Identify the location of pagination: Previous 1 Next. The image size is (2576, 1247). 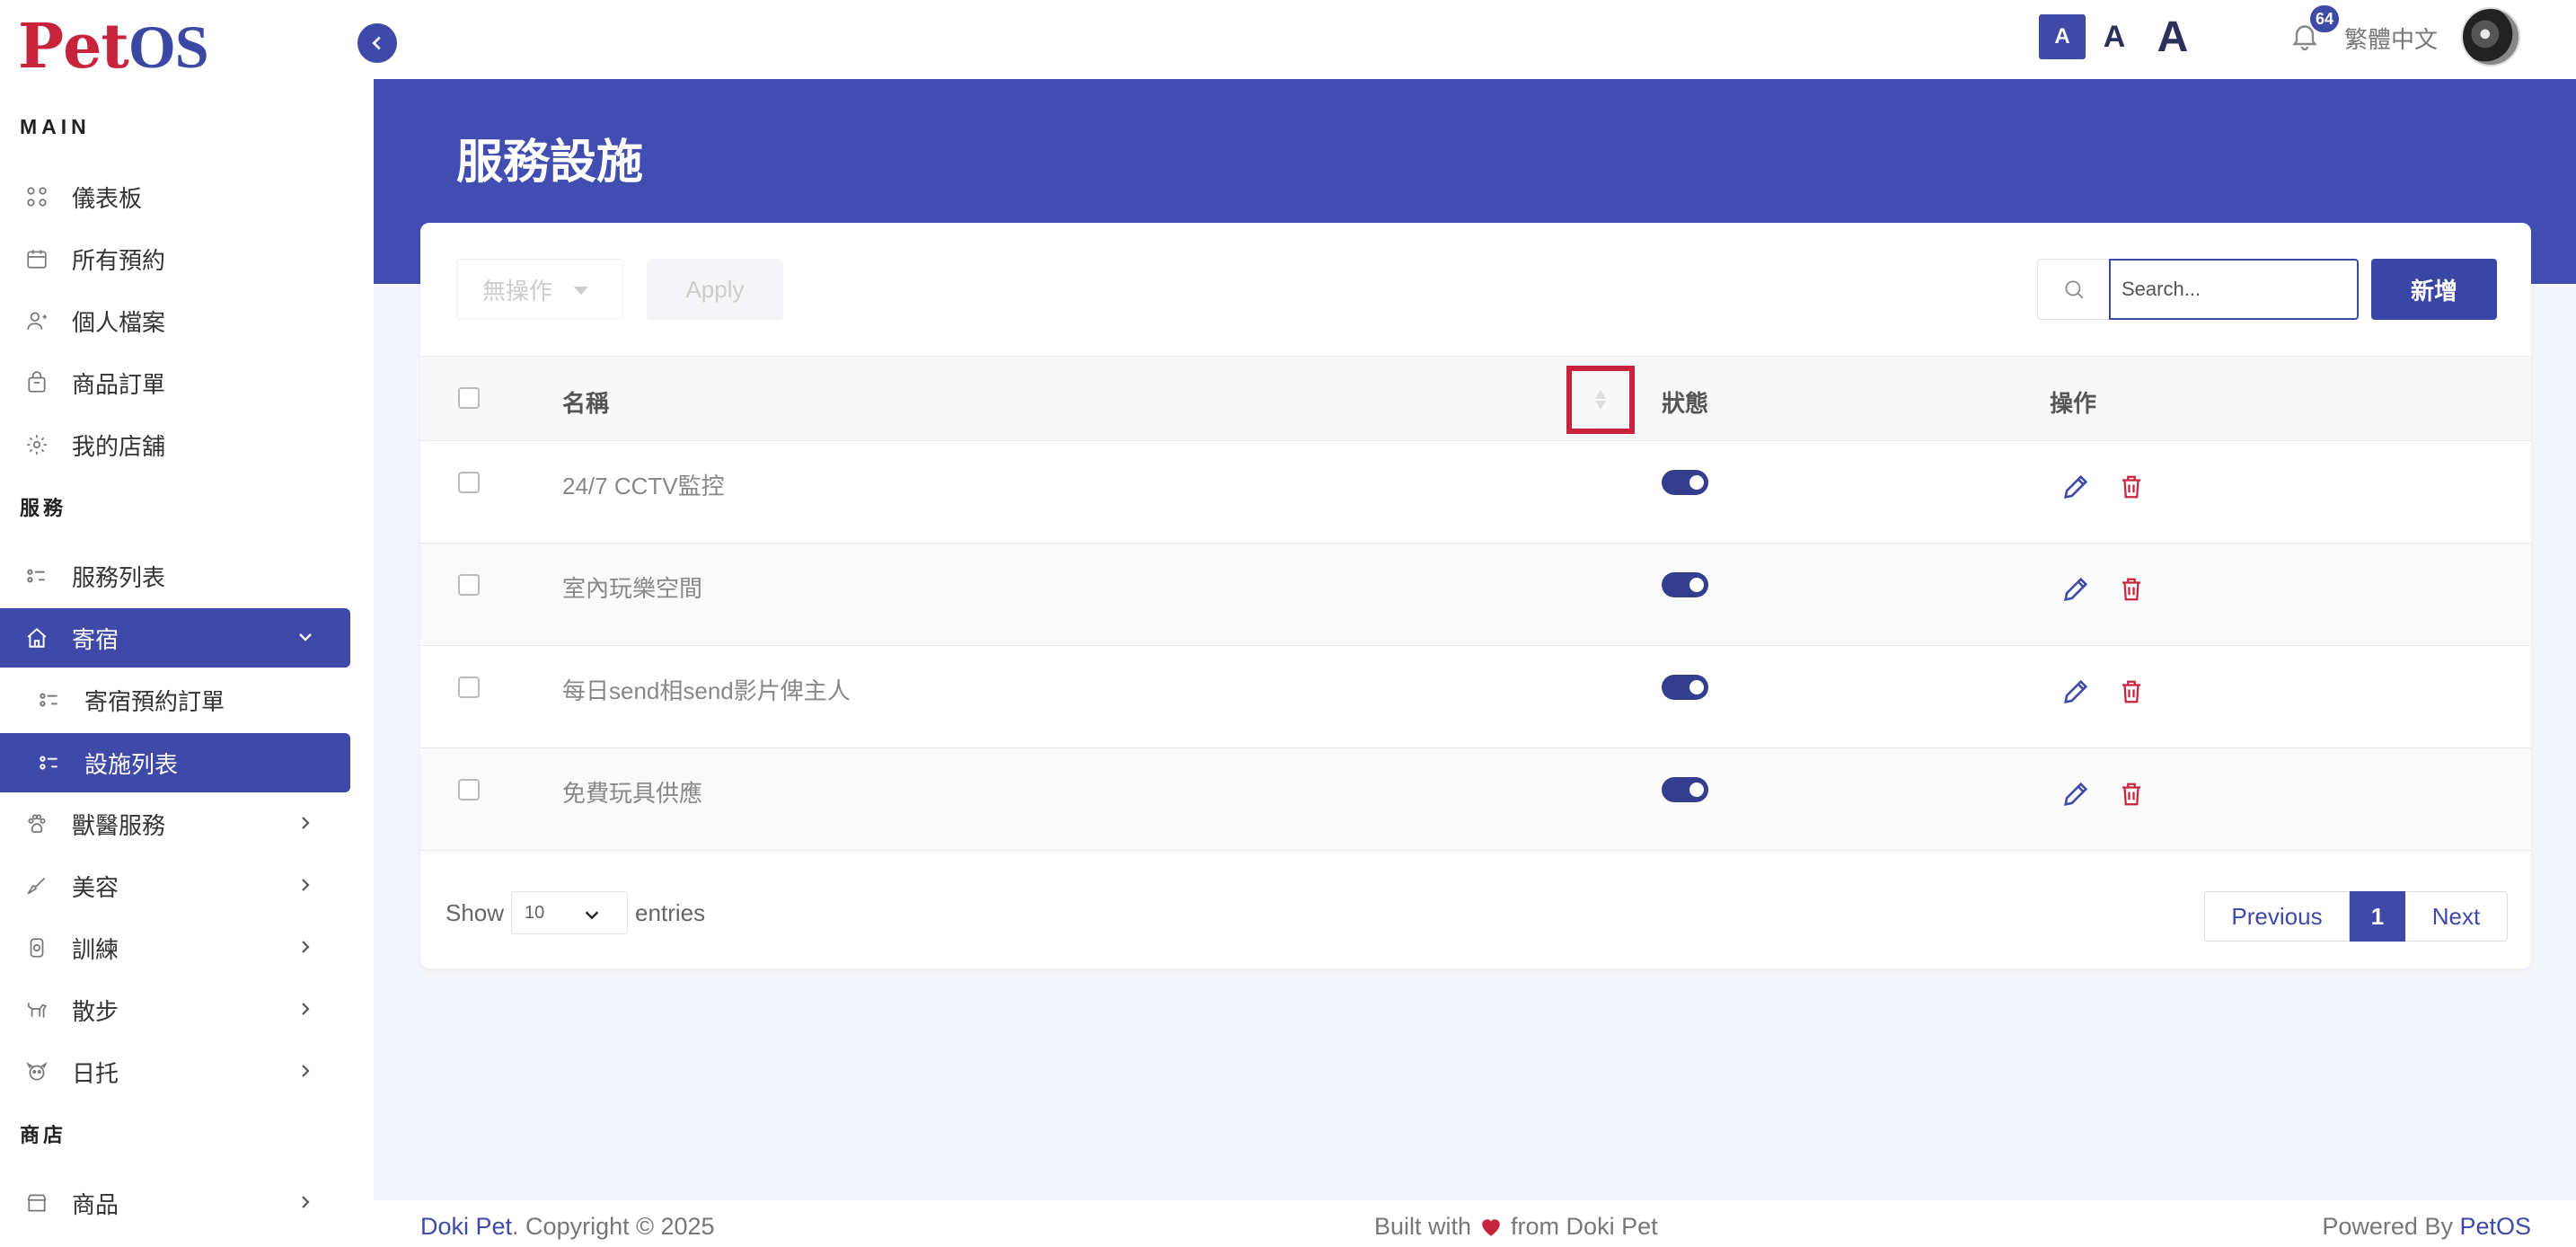
(2356, 916).